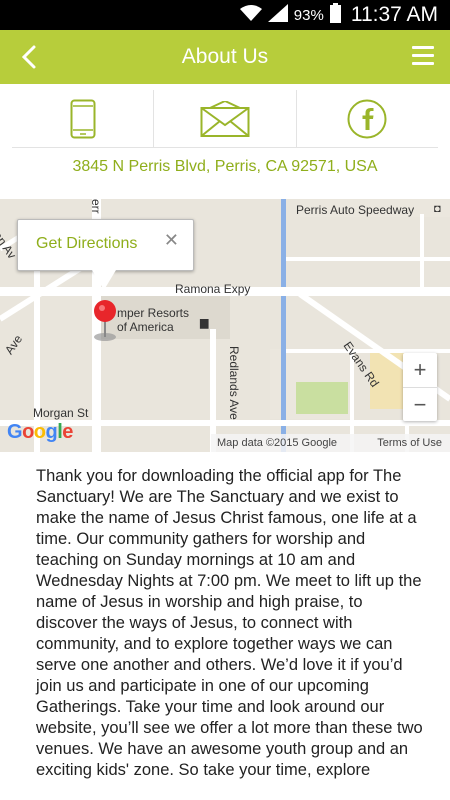 The image size is (450, 800). I want to click on battery-percentage: 93%, so click(308, 15).